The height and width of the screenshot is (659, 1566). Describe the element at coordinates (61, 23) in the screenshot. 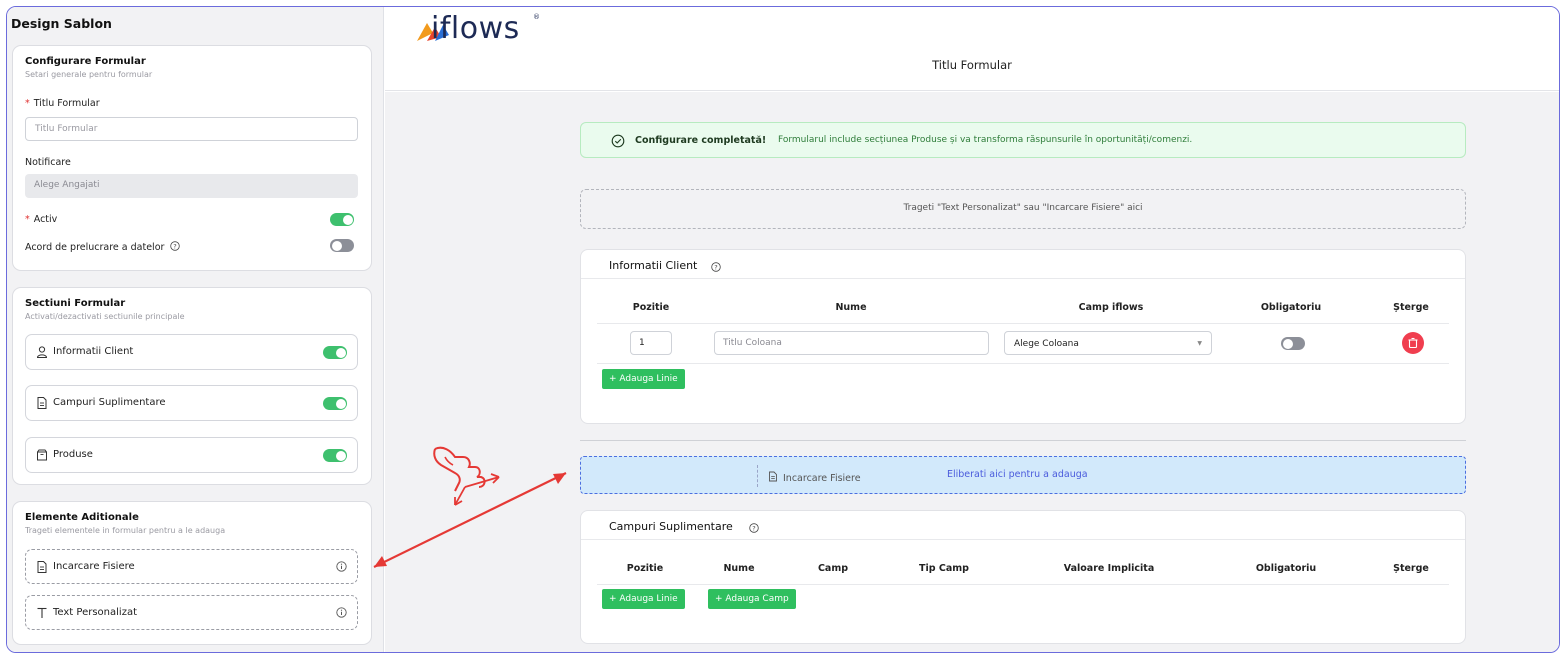

I see `sidebar-title: Design Sablon` at that location.